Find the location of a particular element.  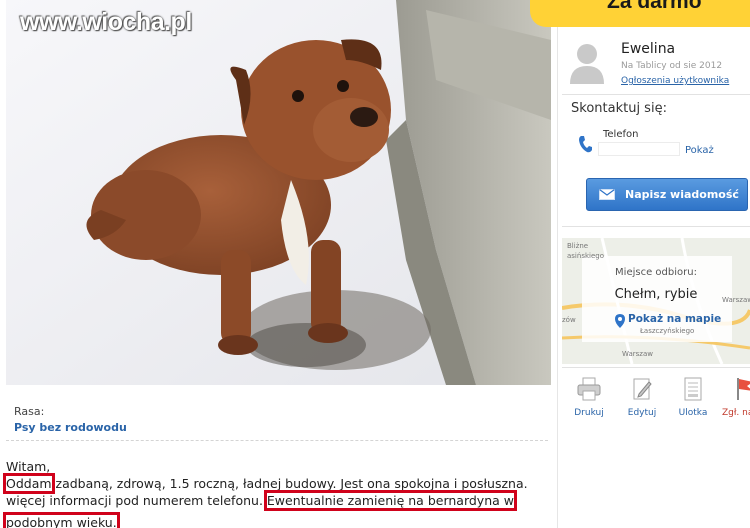

map-label-warszaw-bottom: Warszaw is located at coordinates (637, 354).